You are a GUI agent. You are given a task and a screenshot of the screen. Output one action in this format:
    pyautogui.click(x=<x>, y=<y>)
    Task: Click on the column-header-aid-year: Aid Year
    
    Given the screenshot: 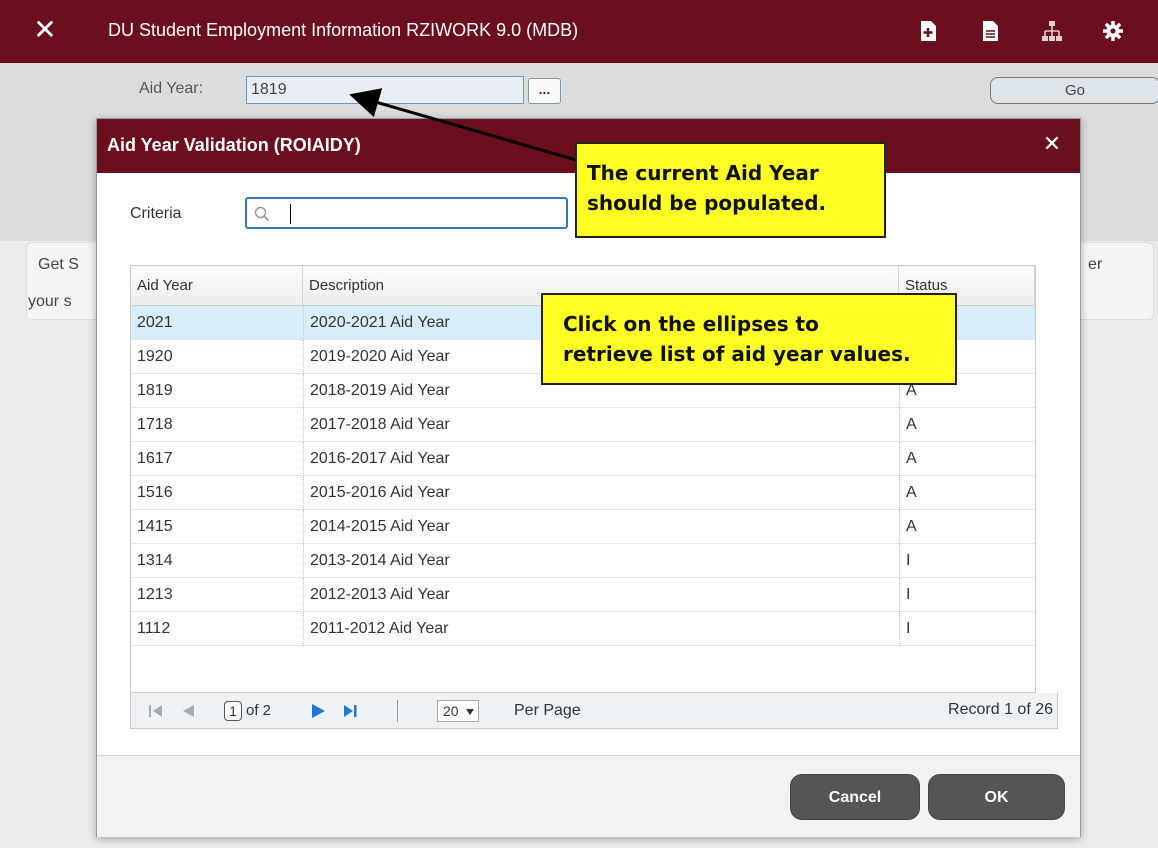 What is the action you would take?
    pyautogui.click(x=217, y=286)
    